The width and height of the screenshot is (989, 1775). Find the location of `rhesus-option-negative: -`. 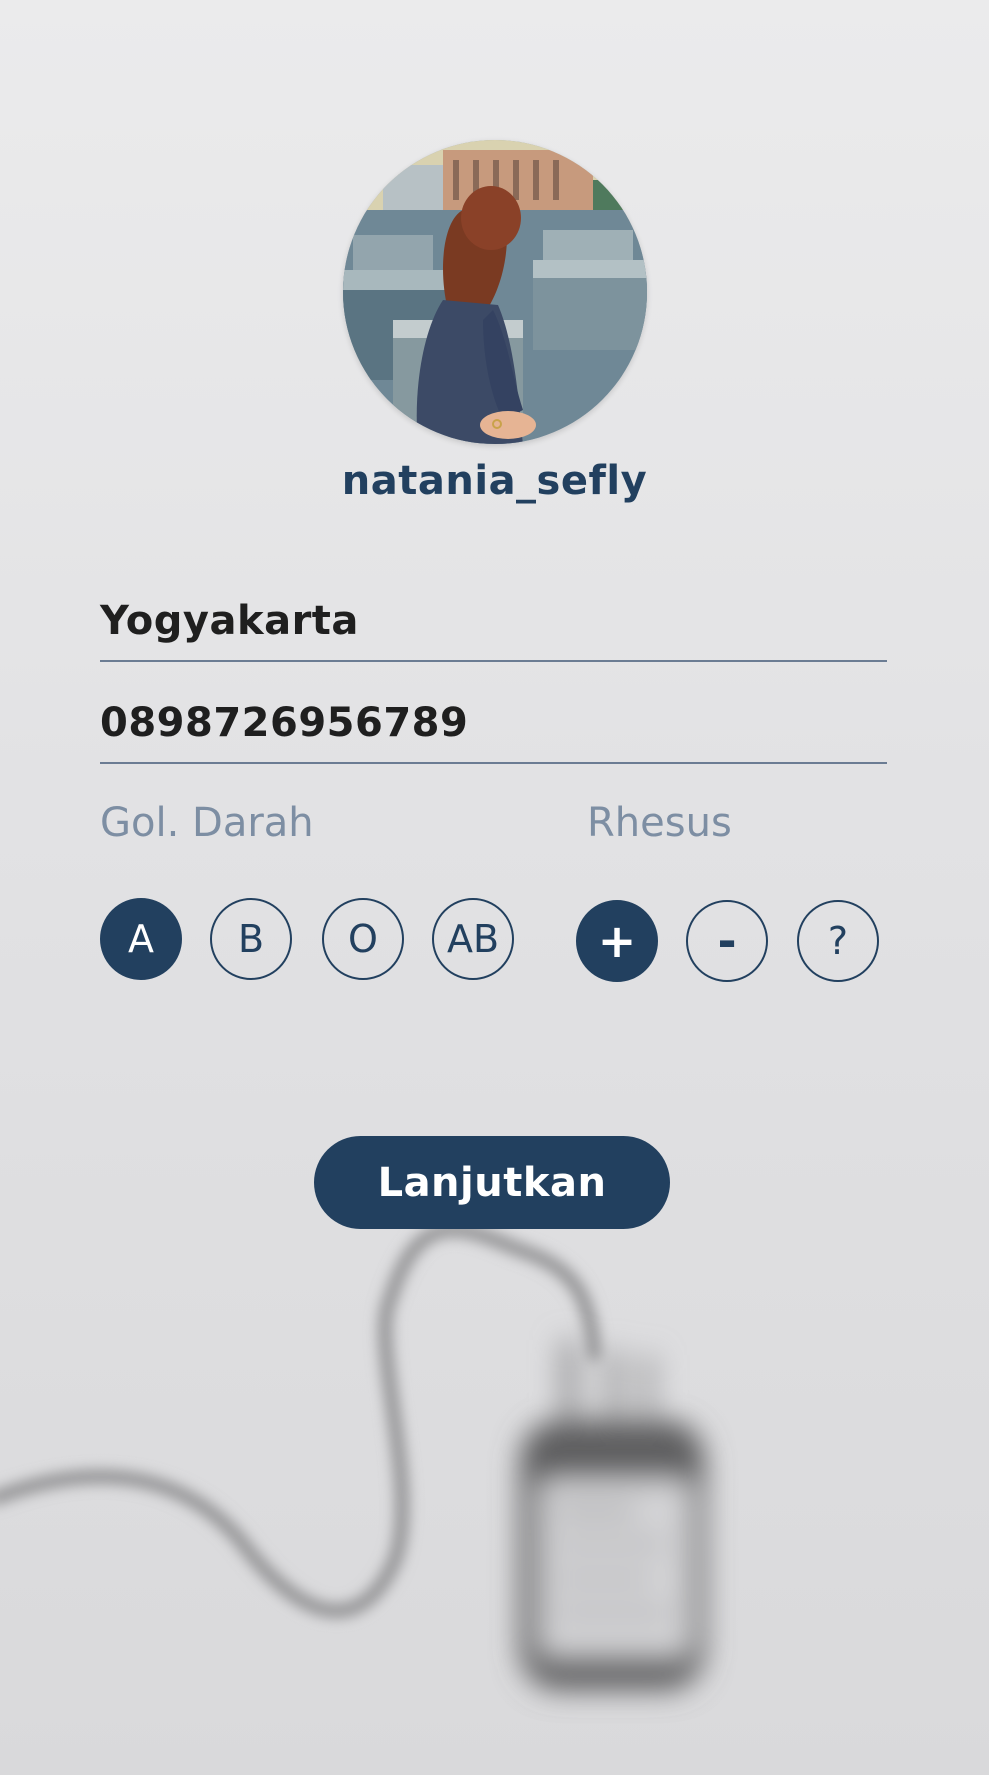

rhesus-option-negative: - is located at coordinates (727, 941).